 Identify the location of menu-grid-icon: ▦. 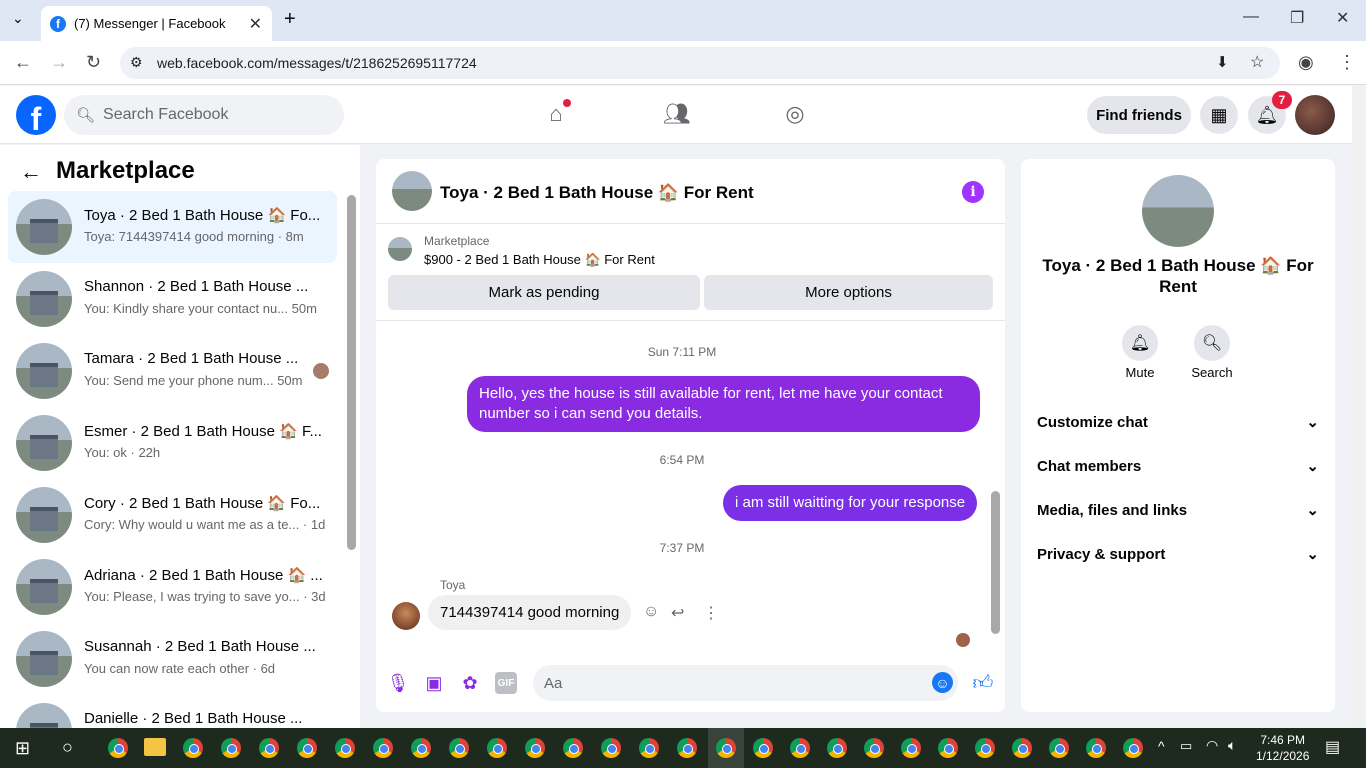
(1219, 115).